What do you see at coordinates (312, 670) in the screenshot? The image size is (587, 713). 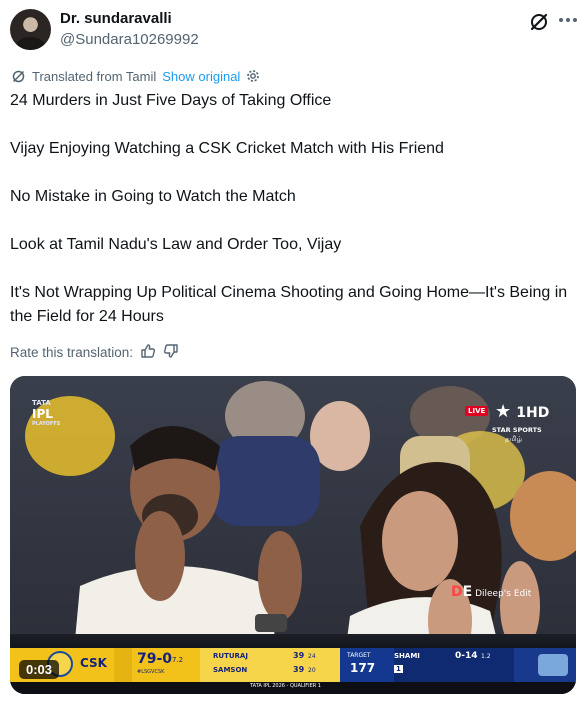 I see `batter2-balls: 20` at bounding box center [312, 670].